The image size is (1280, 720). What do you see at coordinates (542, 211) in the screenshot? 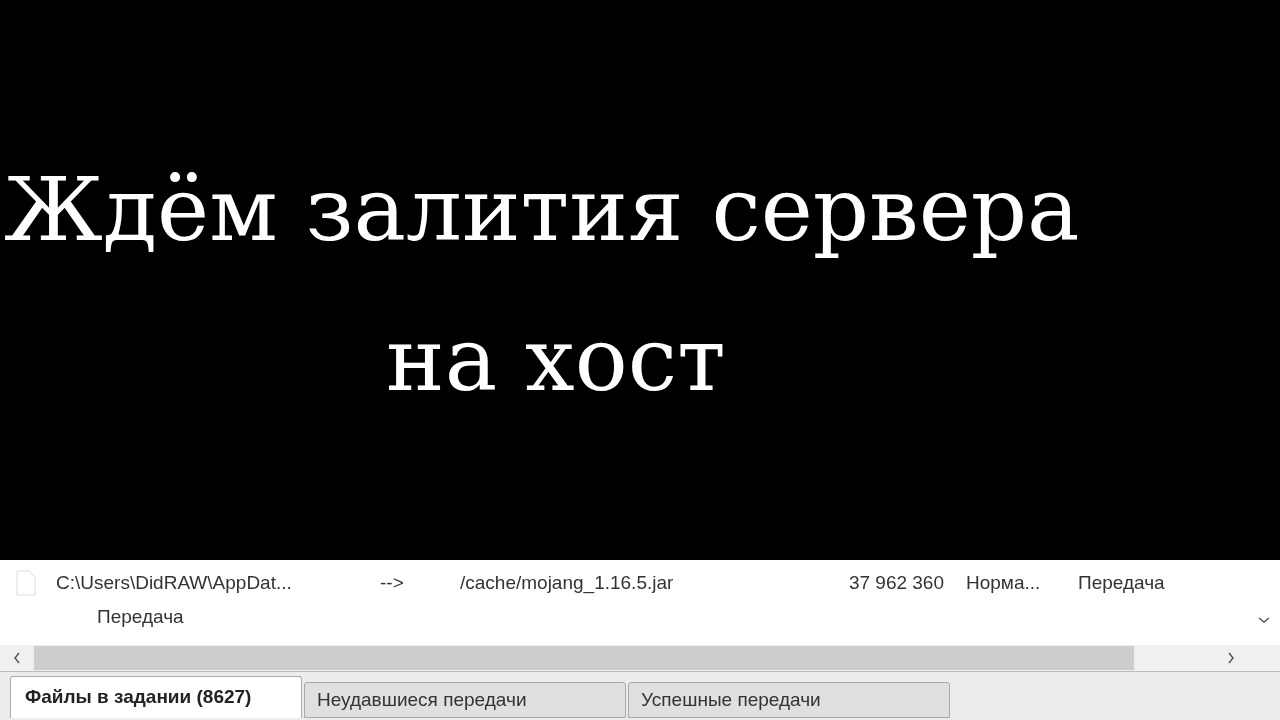
I see `caption-text: Ждём залития сервера` at bounding box center [542, 211].